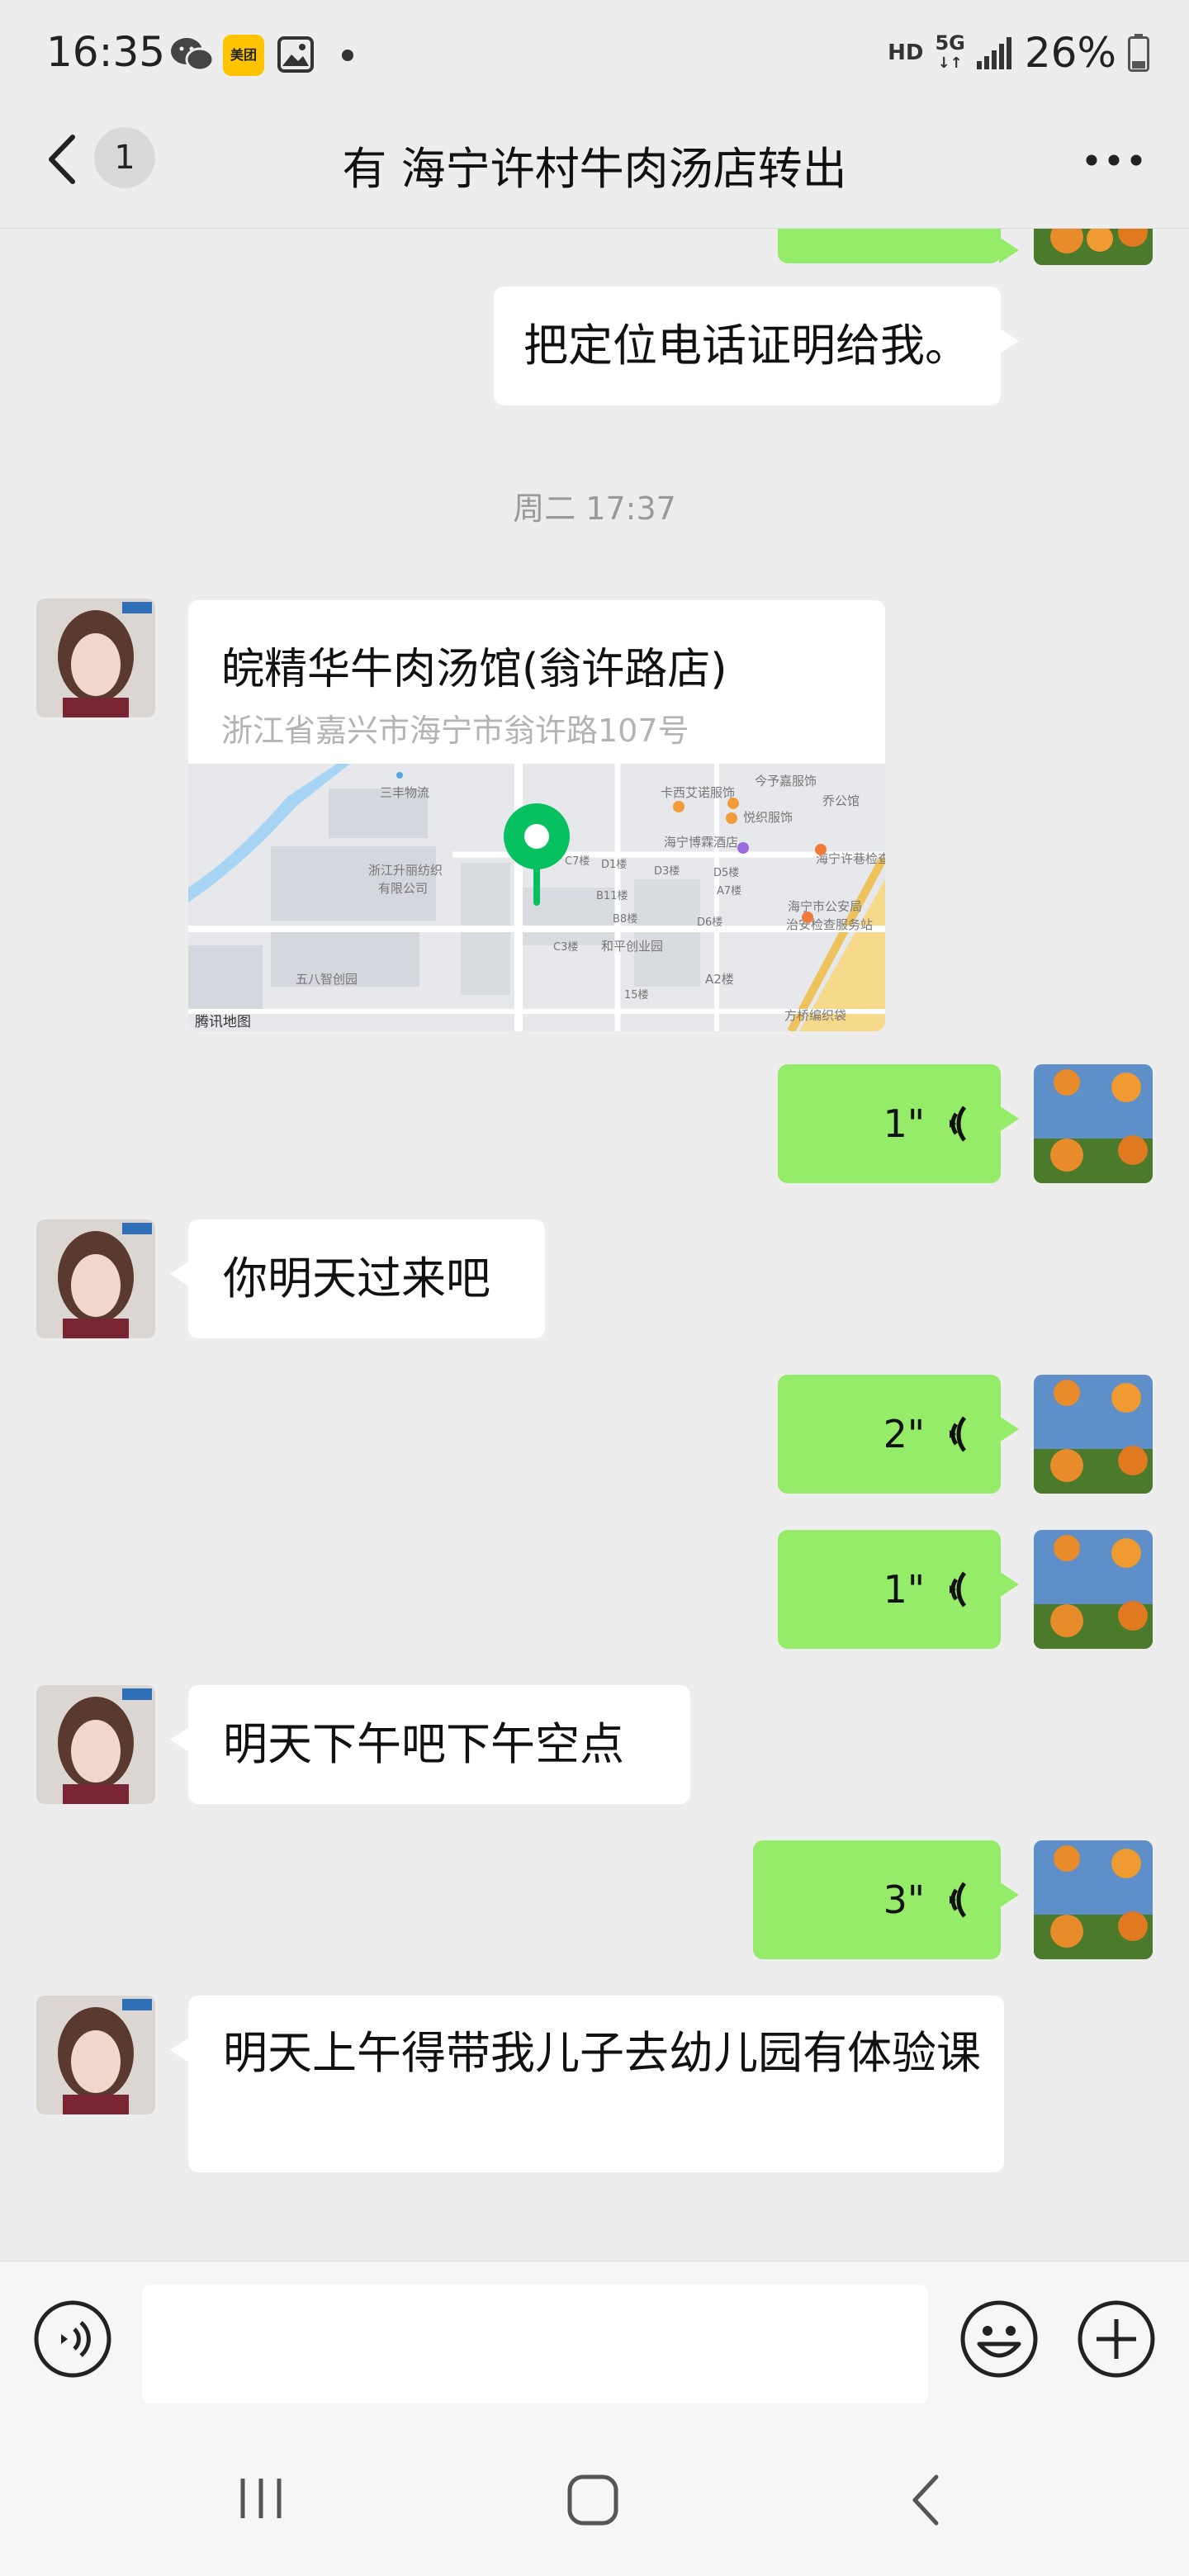 The width and height of the screenshot is (1189, 2576). What do you see at coordinates (612, 896) in the screenshot?
I see `map-label: B11楼` at bounding box center [612, 896].